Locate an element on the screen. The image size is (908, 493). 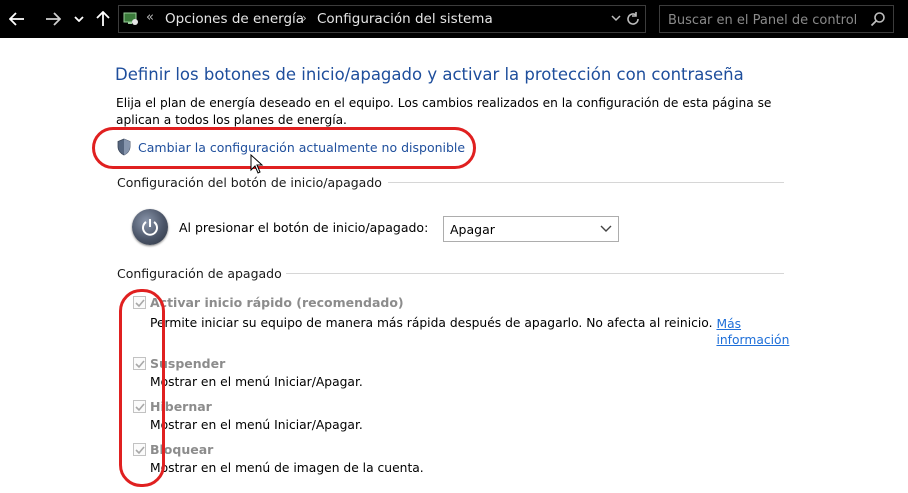
up-button is located at coordinates (103, 19).